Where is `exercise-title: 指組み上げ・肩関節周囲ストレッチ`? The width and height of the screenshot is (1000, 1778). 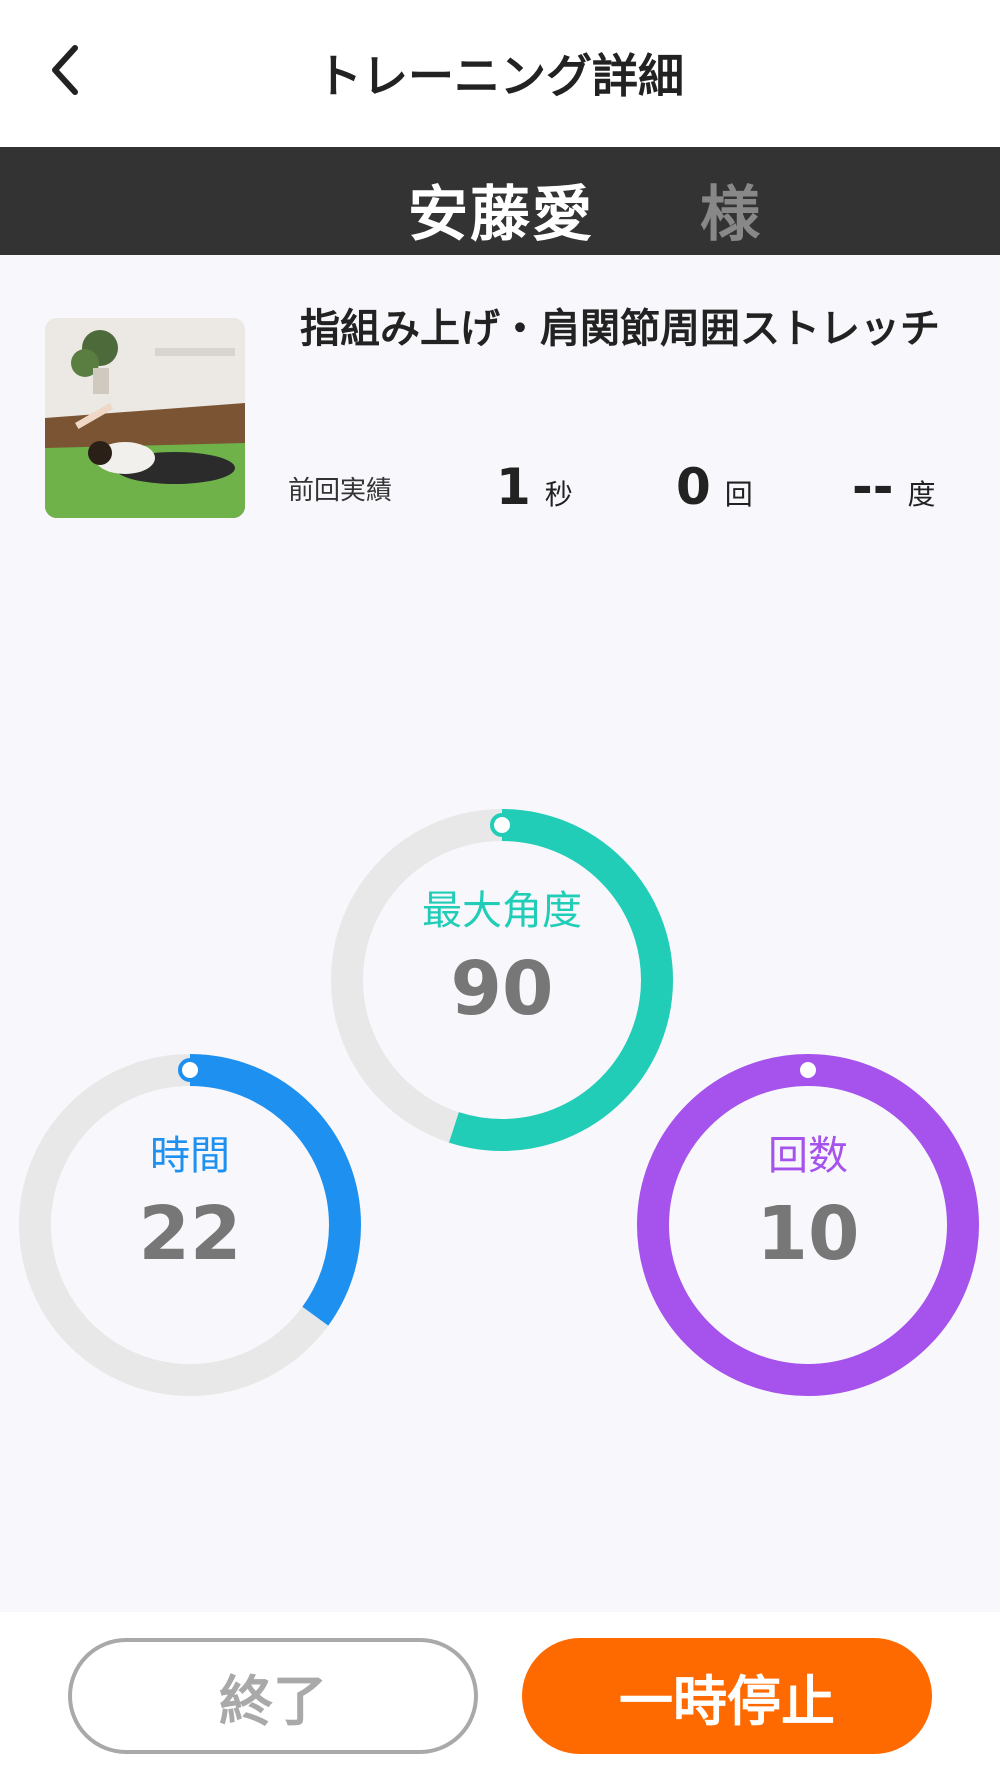 exercise-title: 指組み上げ・肩関節周囲ストレッチ is located at coordinates (620, 329).